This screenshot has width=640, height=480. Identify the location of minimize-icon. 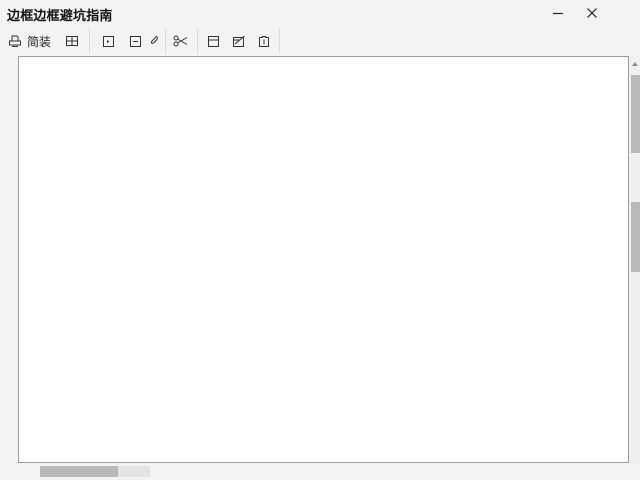
(558, 13).